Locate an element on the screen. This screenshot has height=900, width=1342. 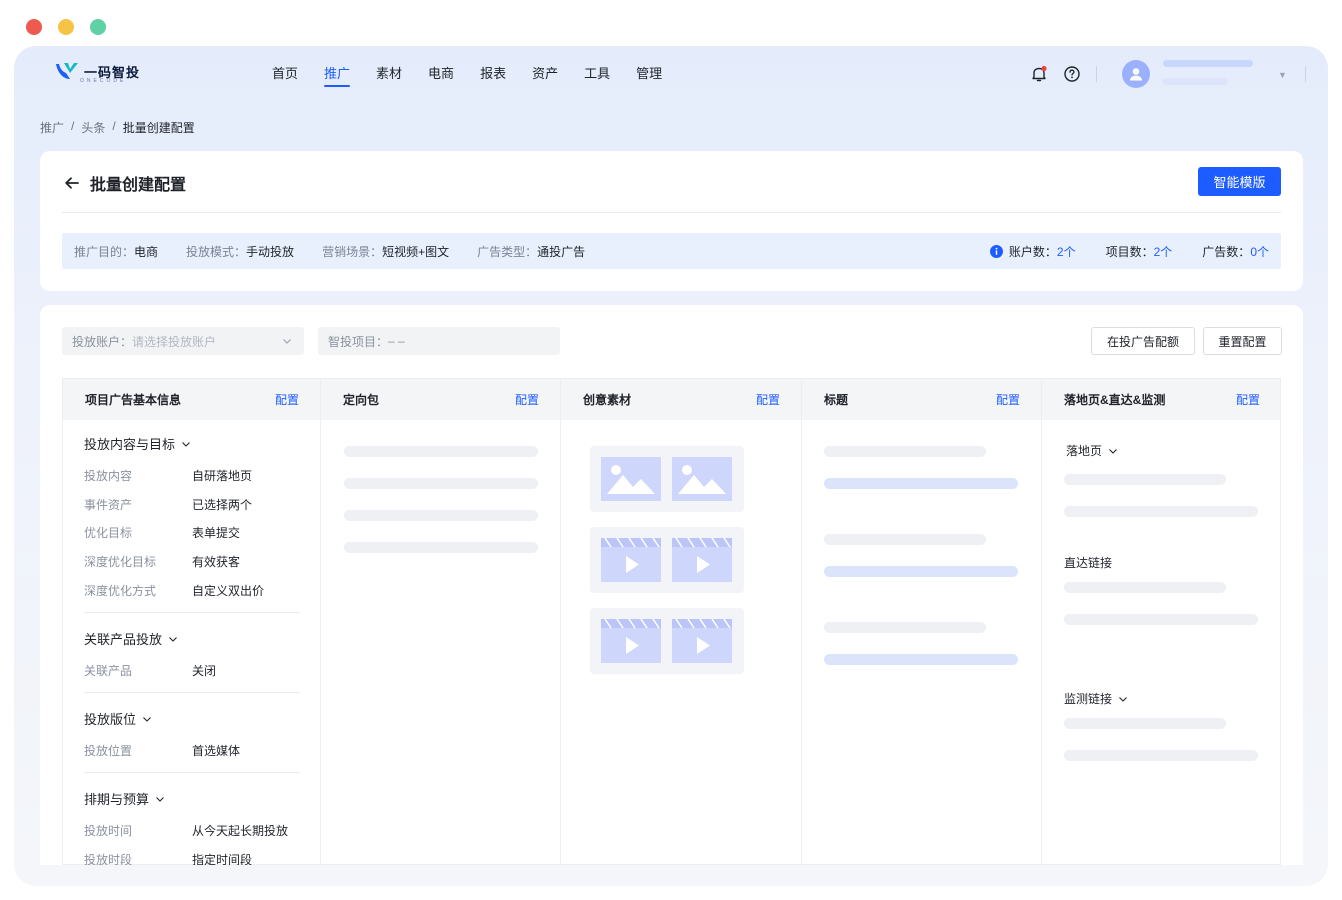
page-title: 批量创建配置 is located at coordinates (125, 183).